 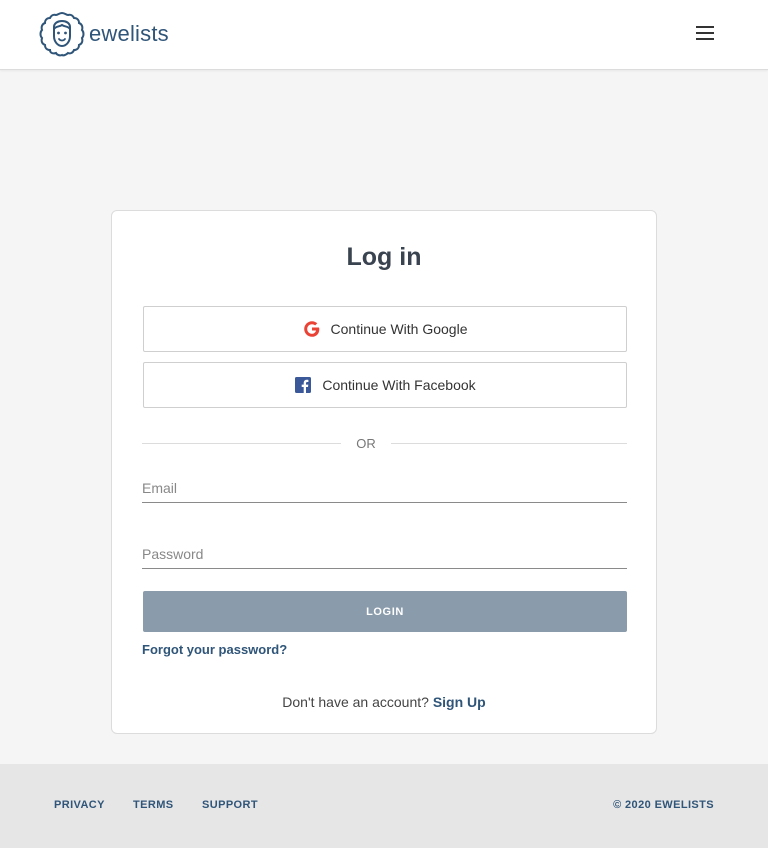 What do you see at coordinates (153, 805) in the screenshot?
I see `footer-link-terms: TERMS` at bounding box center [153, 805].